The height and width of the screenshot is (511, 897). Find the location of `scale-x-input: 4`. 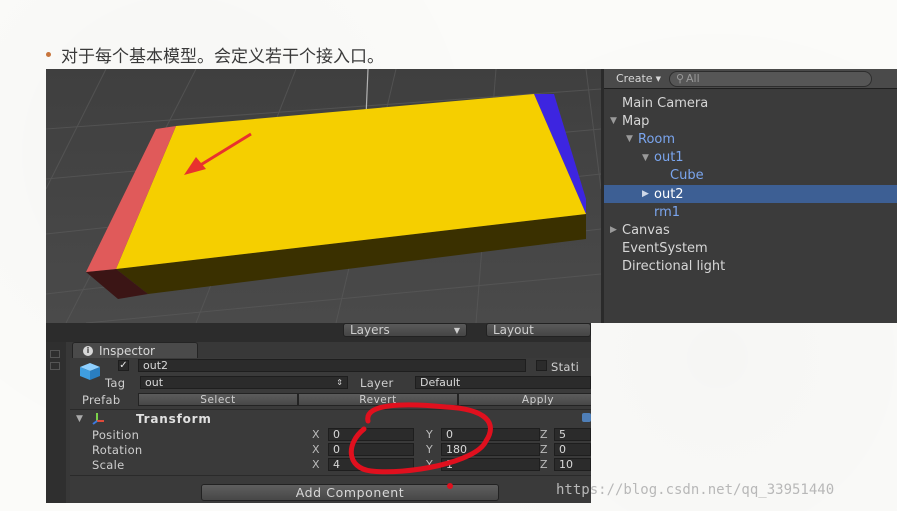

scale-x-input: 4 is located at coordinates (371, 464).